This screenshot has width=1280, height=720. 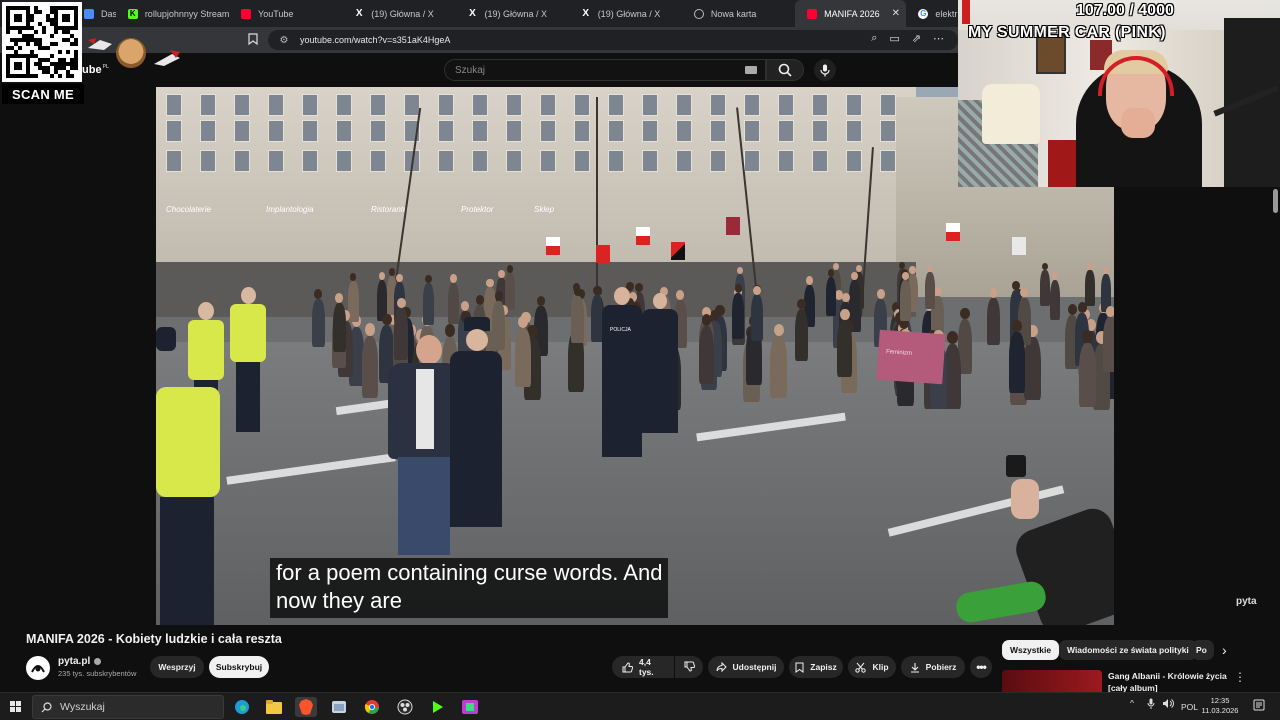 What do you see at coordinates (751, 70) in the screenshot?
I see `keyboard-icon` at bounding box center [751, 70].